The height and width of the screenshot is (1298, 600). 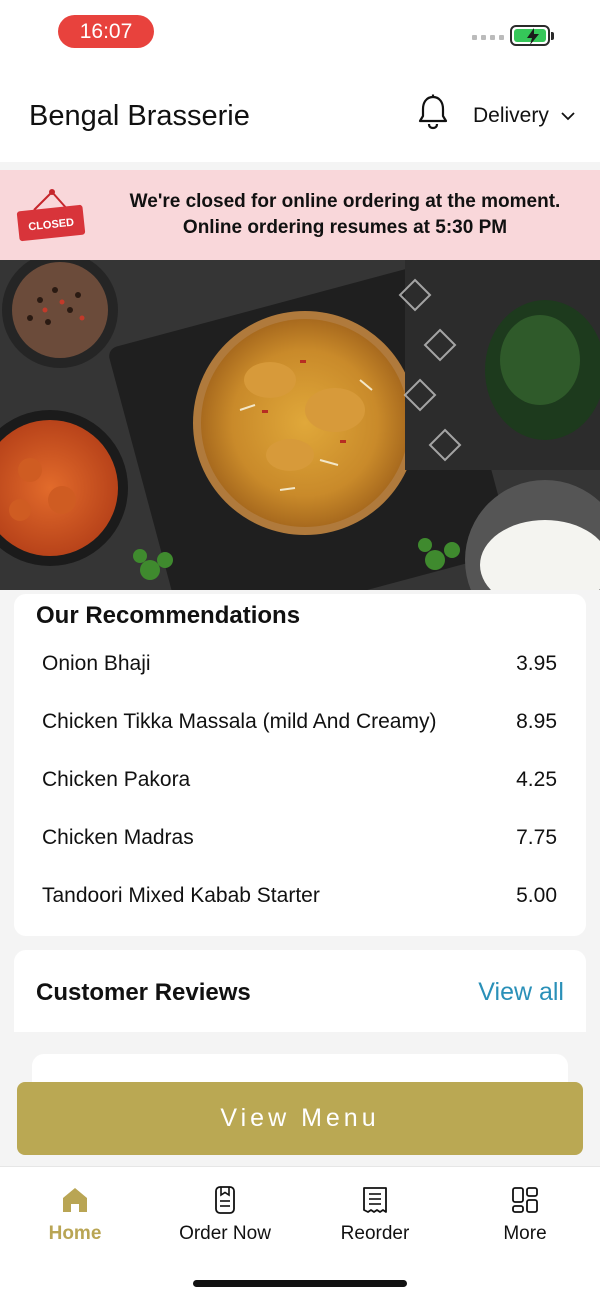 I want to click on more-grid-icon, so click(x=525, y=1200).